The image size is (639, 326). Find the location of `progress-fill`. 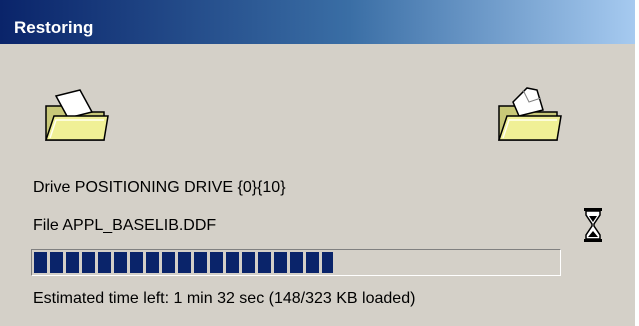

progress-fill is located at coordinates (183, 262).